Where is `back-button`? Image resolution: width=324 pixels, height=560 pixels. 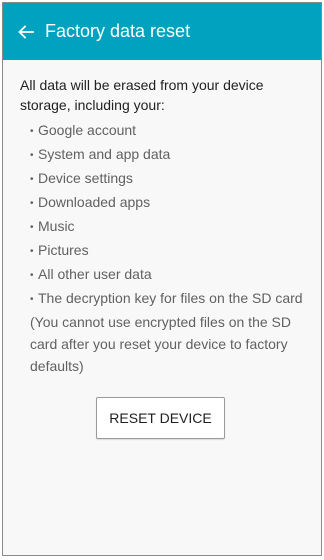
back-button is located at coordinates (23, 31).